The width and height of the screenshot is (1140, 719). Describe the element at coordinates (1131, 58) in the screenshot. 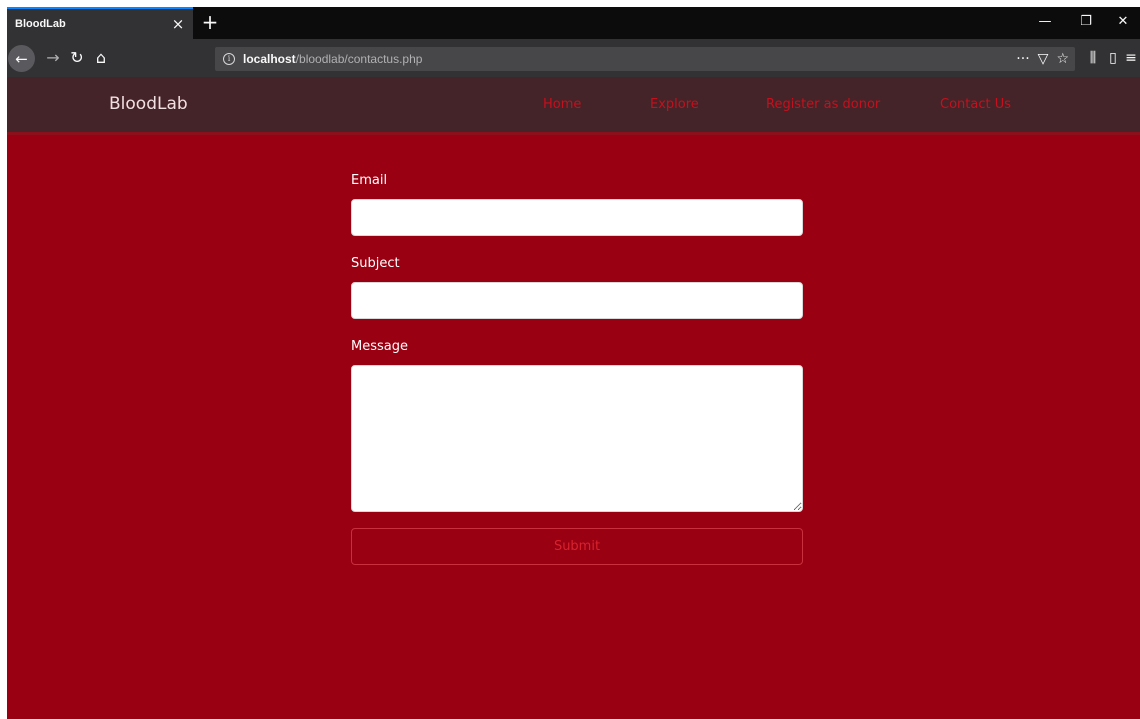

I see `menu-icon: ≡` at that location.